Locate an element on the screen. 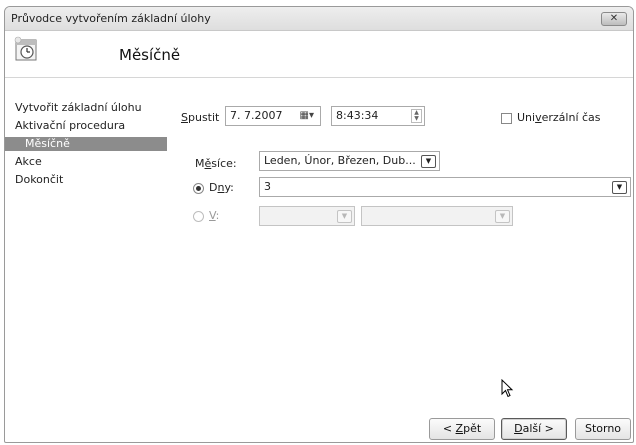  calendar-clock-icon is located at coordinates (25, 48).